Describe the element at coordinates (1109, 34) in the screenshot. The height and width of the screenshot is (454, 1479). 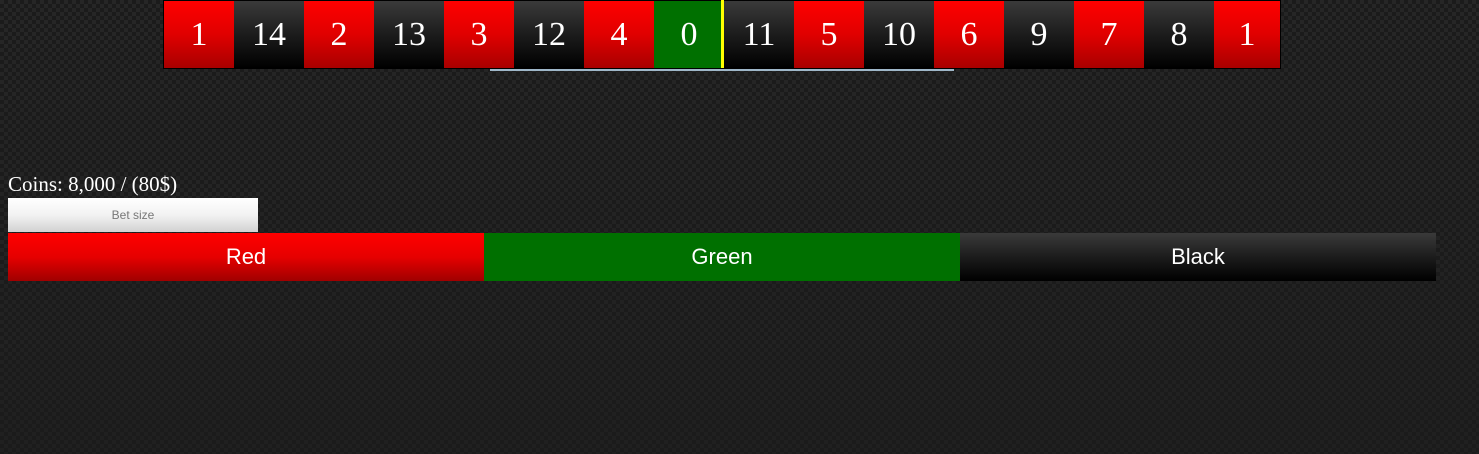
I see `roulette-tile: 7` at that location.